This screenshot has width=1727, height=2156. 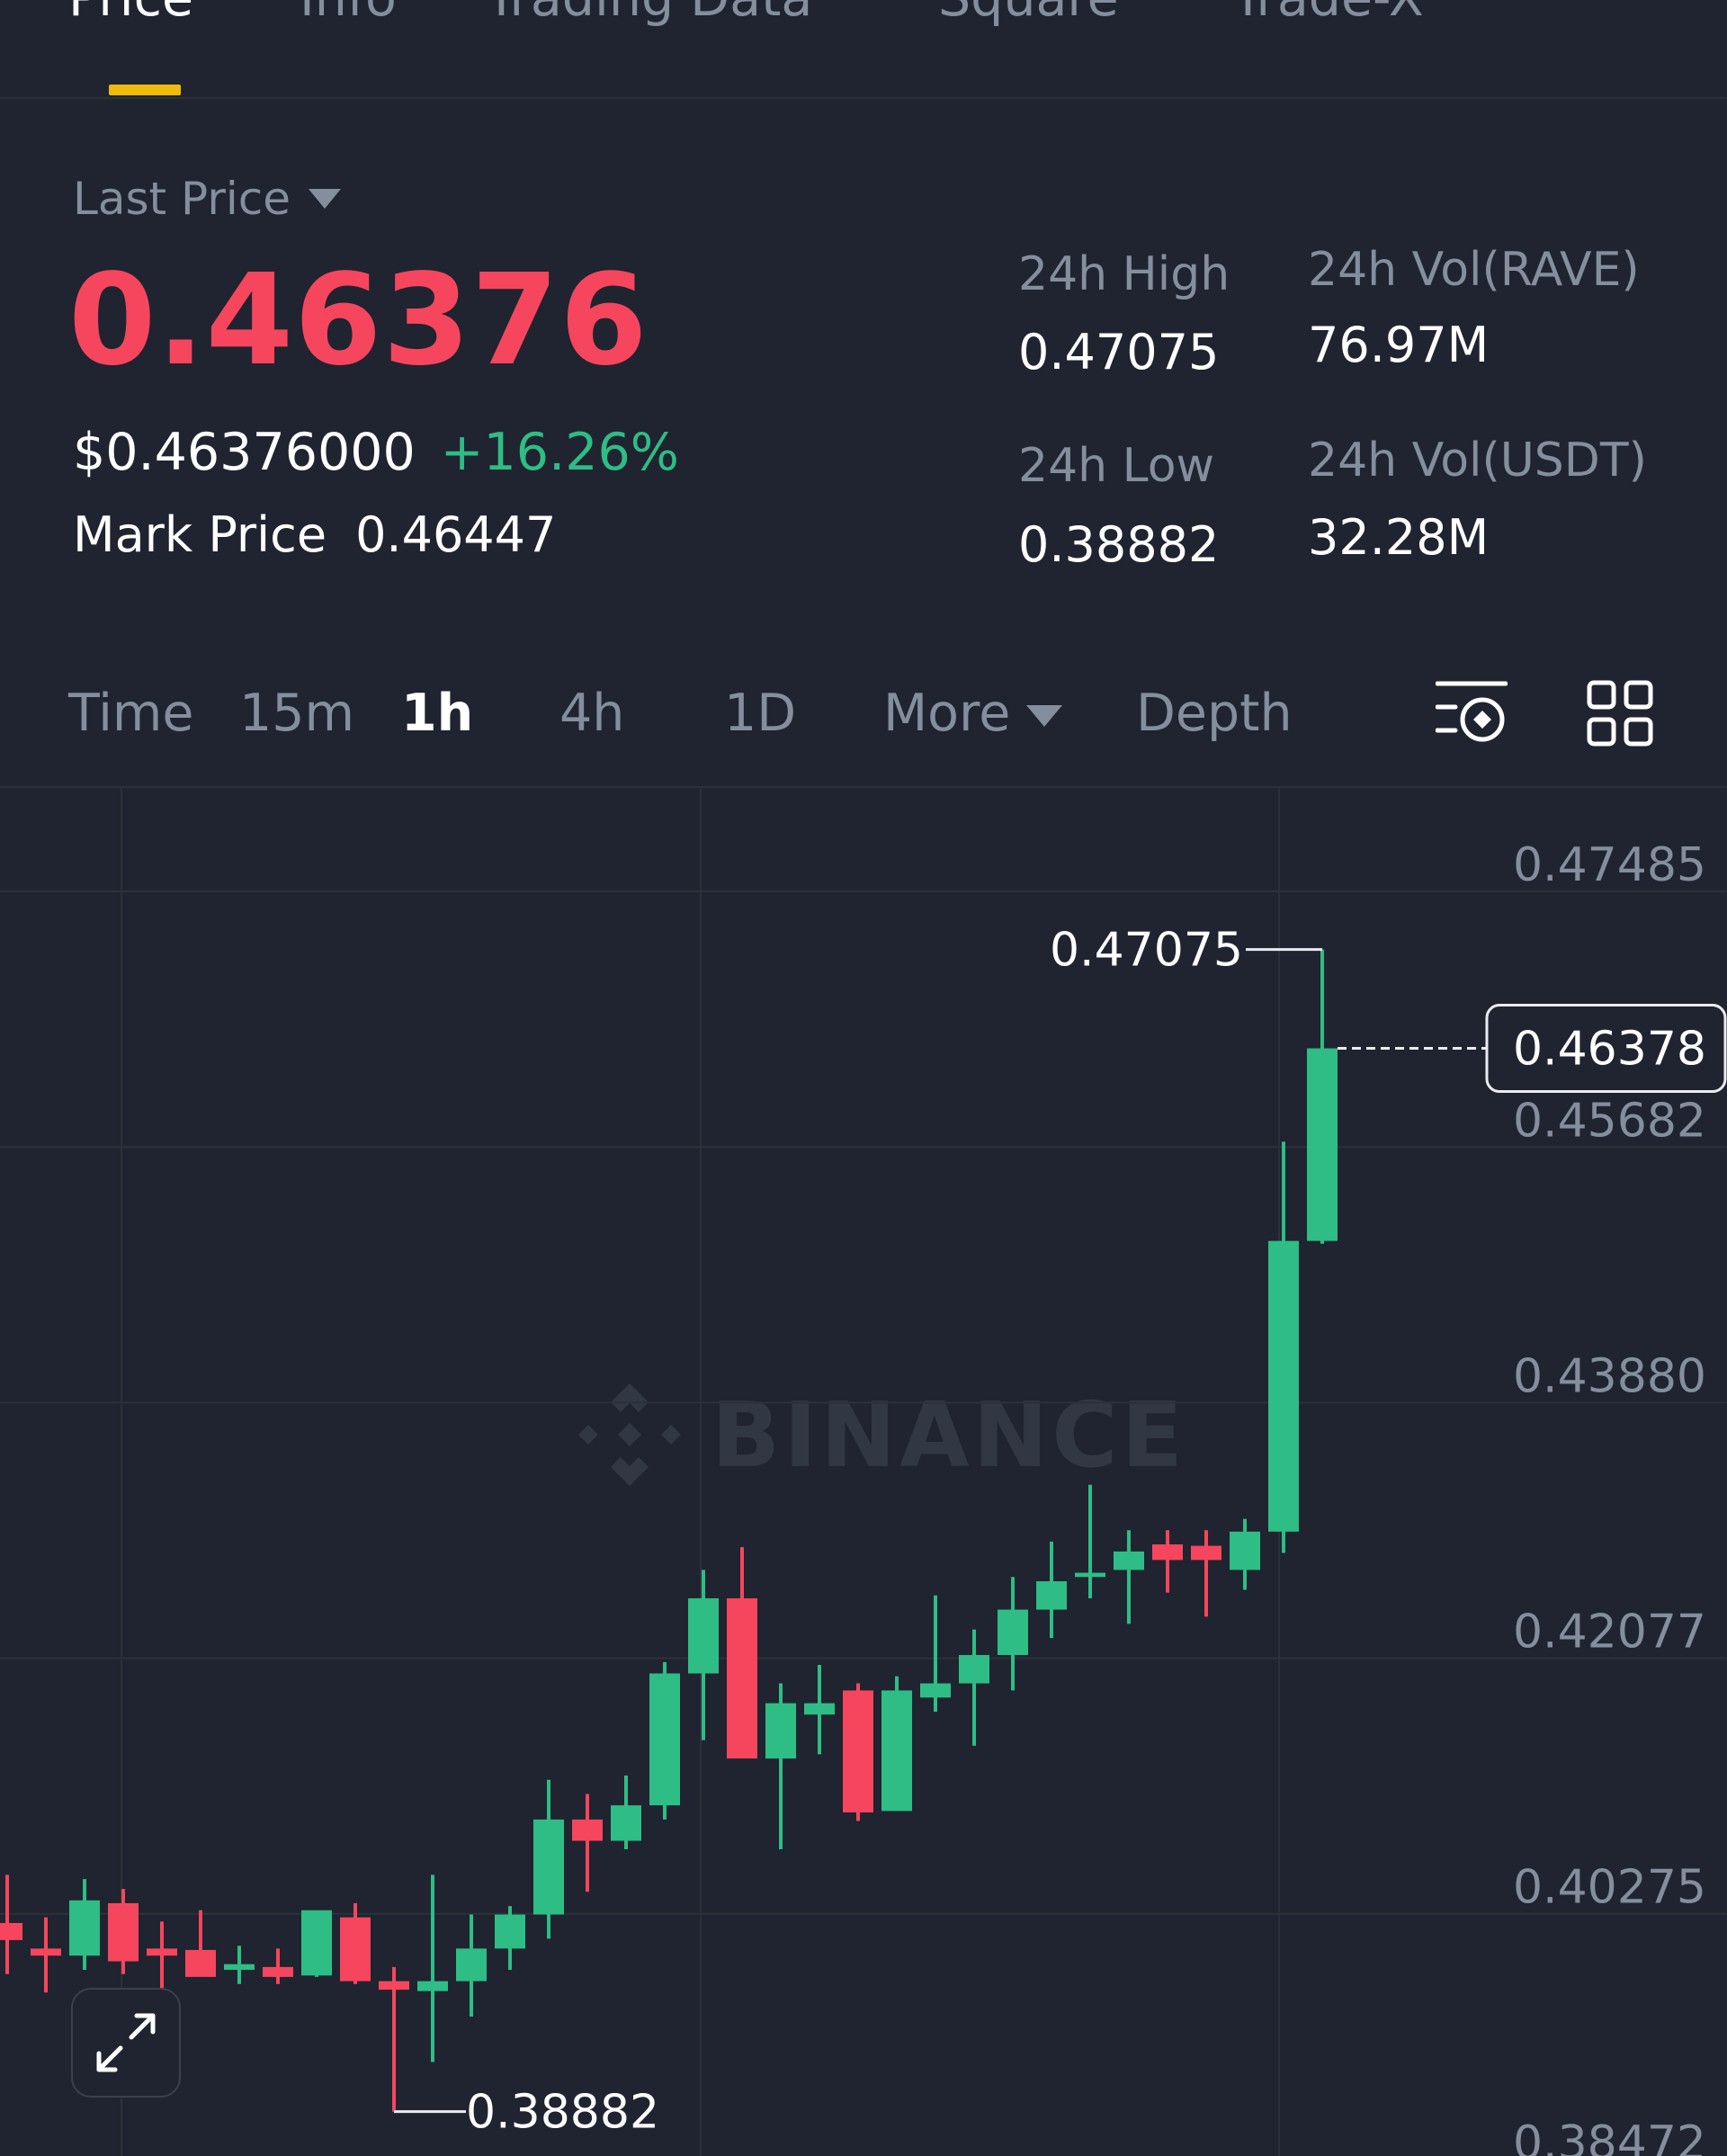 I want to click on vol-base-label: 24h Vol(RAVE), so click(x=1474, y=270).